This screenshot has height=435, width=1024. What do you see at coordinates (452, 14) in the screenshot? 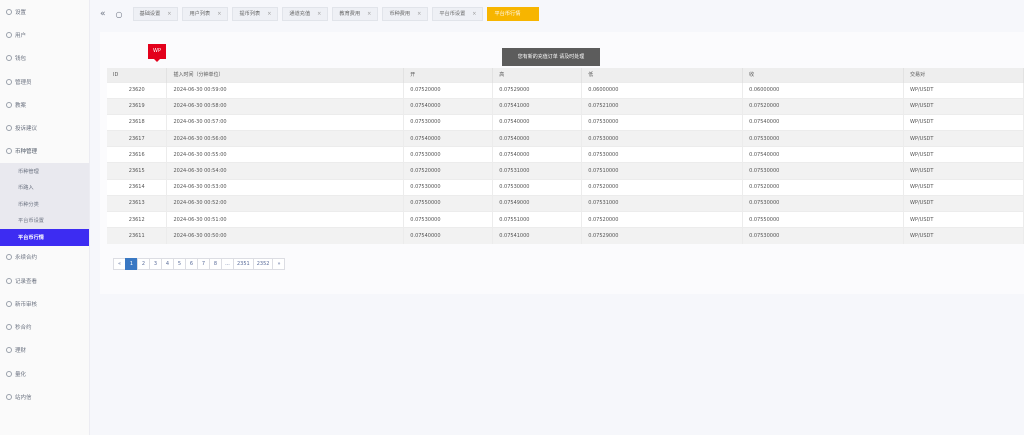
I see `tab-label: 平台币设置` at bounding box center [452, 14].